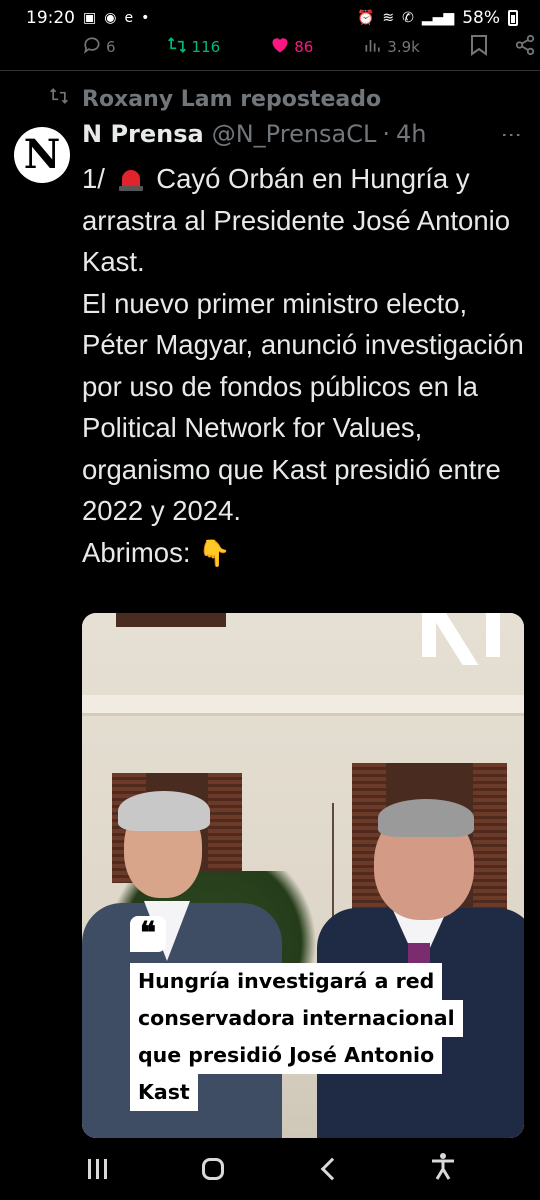  Describe the element at coordinates (111, 47) in the screenshot. I see `reply-count: 6` at that location.